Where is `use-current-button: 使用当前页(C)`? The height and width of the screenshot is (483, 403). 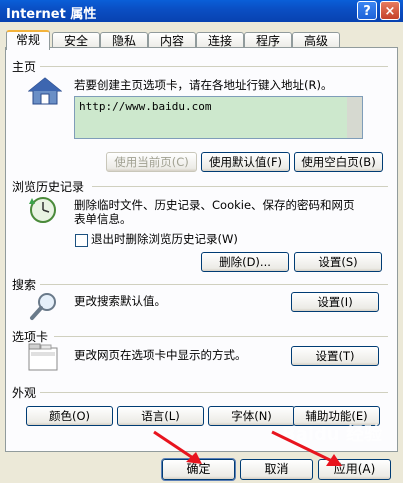 use-current-button: 使用当前页(C) is located at coordinates (151, 162).